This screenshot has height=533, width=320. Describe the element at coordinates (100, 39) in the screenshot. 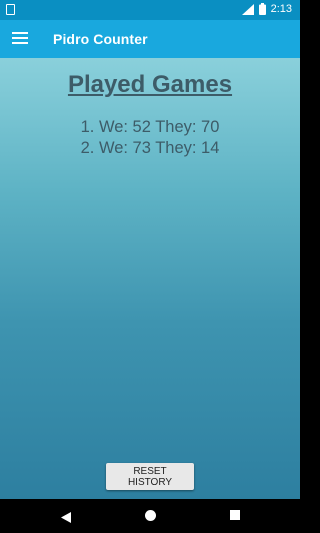

I see `app-title: Pidro Counter` at that location.